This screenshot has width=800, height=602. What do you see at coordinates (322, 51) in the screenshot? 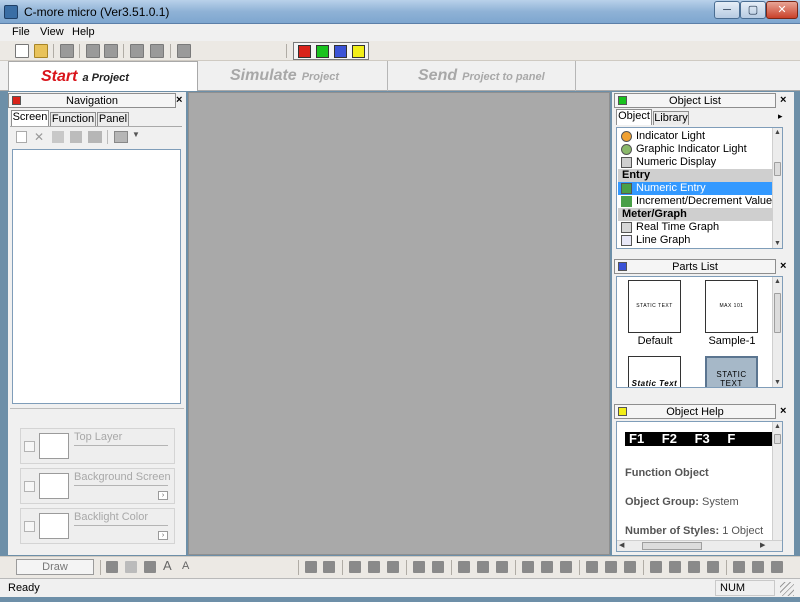
I see `green-panel-toggle` at bounding box center [322, 51].